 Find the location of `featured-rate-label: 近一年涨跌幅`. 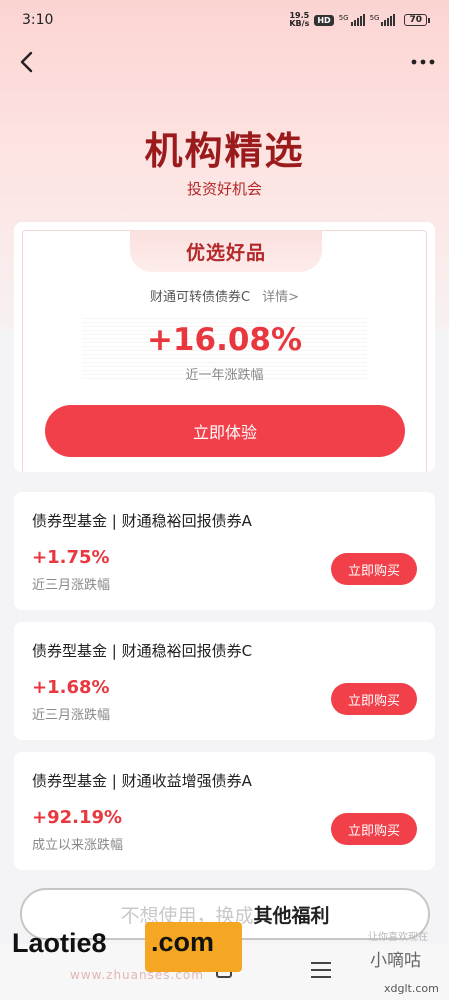

featured-rate-label: 近一年涨跌幅 is located at coordinates (224, 375).